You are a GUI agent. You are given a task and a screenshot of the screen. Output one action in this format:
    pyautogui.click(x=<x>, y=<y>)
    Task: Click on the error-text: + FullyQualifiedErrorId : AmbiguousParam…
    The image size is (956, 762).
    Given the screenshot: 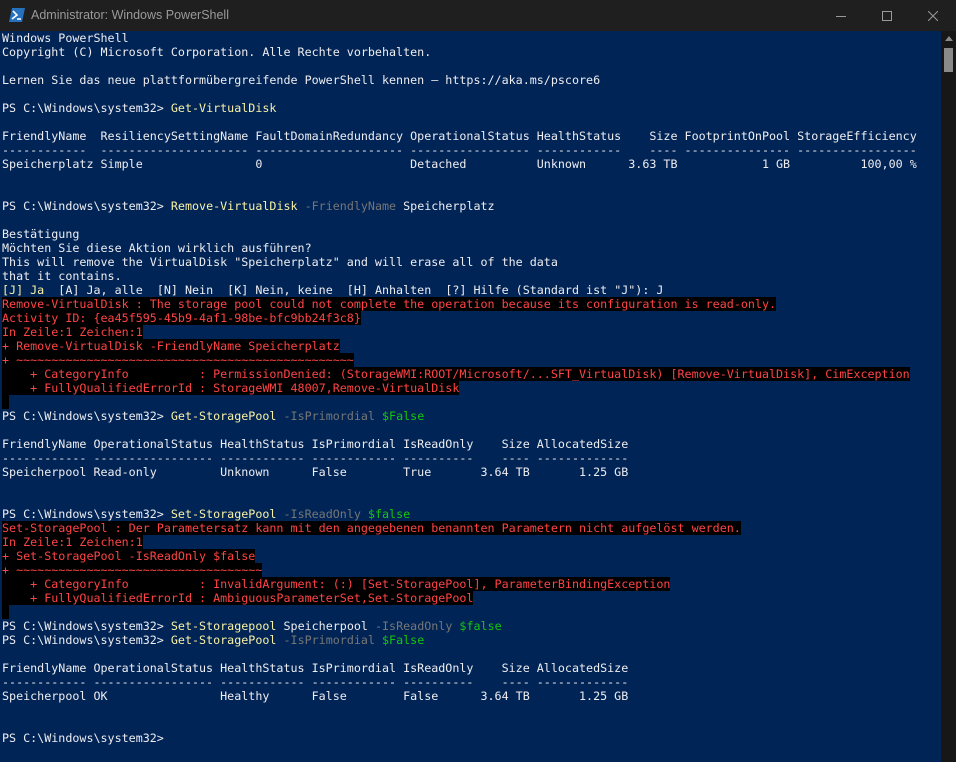 What is the action you would take?
    pyautogui.click(x=238, y=598)
    